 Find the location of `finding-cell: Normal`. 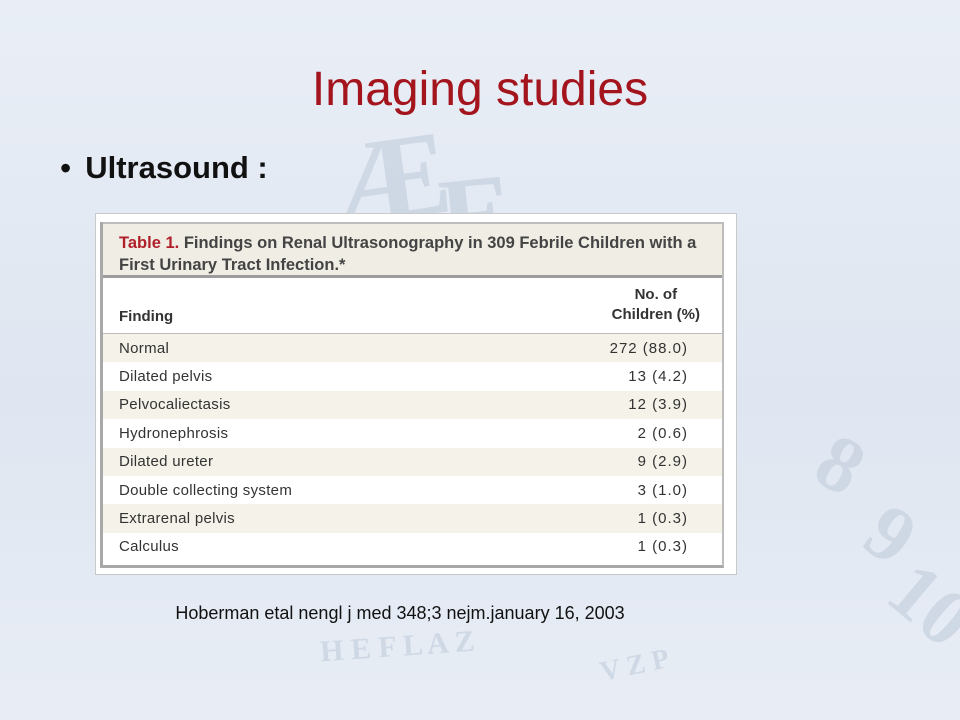

finding-cell: Normal is located at coordinates (144, 348).